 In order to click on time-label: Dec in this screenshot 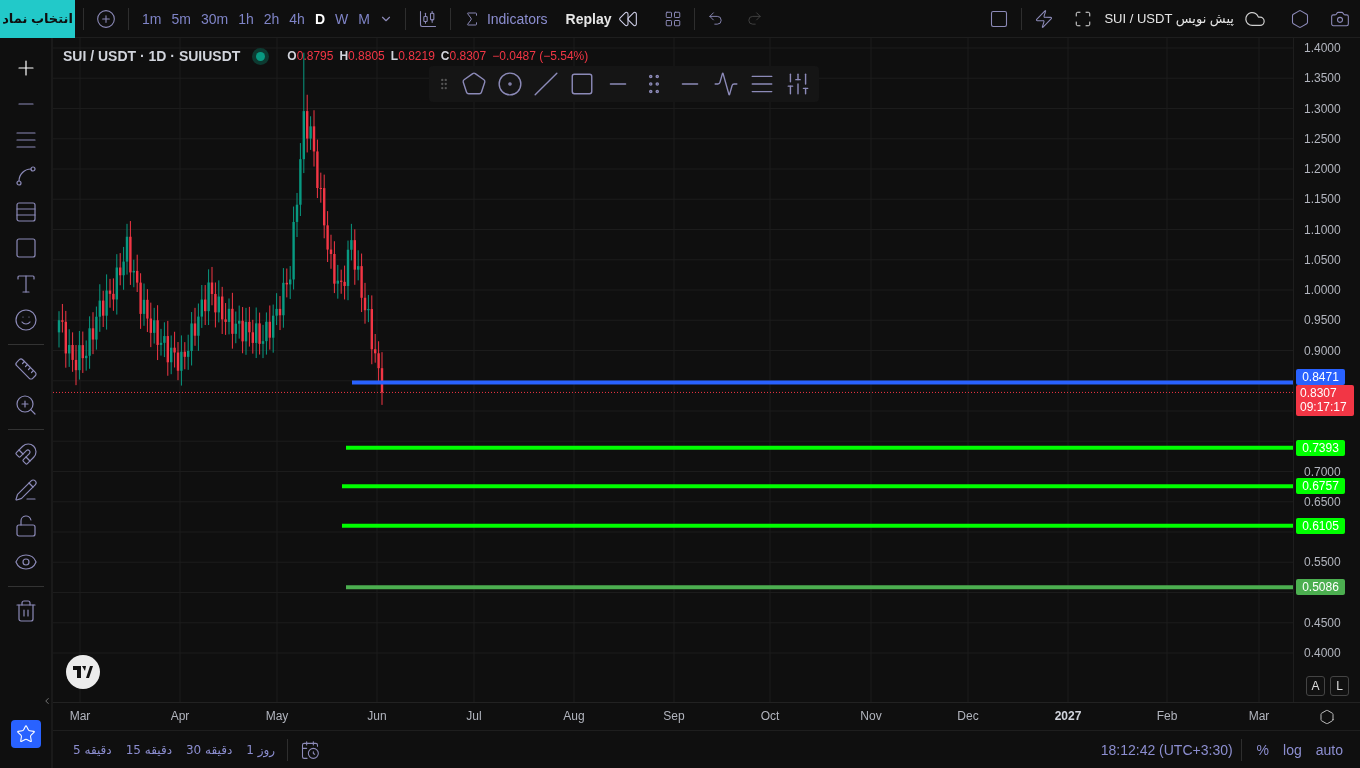, I will do `click(968, 716)`.